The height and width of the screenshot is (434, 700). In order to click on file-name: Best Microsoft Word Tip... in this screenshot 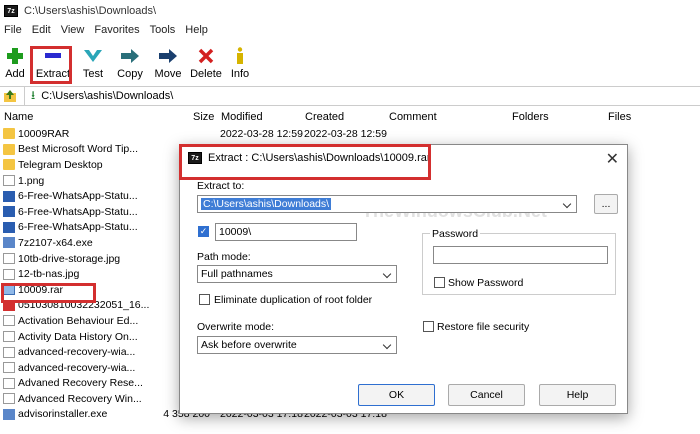, I will do `click(78, 149)`.